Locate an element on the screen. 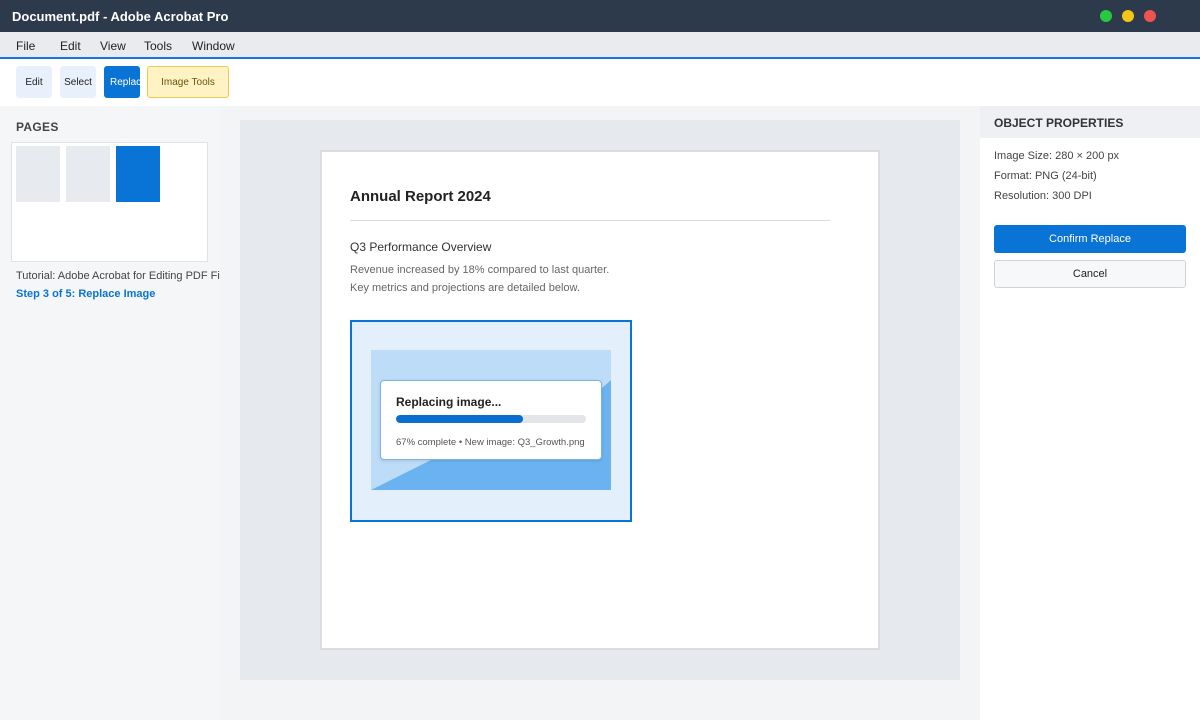  tutorial-step: Step 3 of 5: Replace Image is located at coordinates (86, 294).